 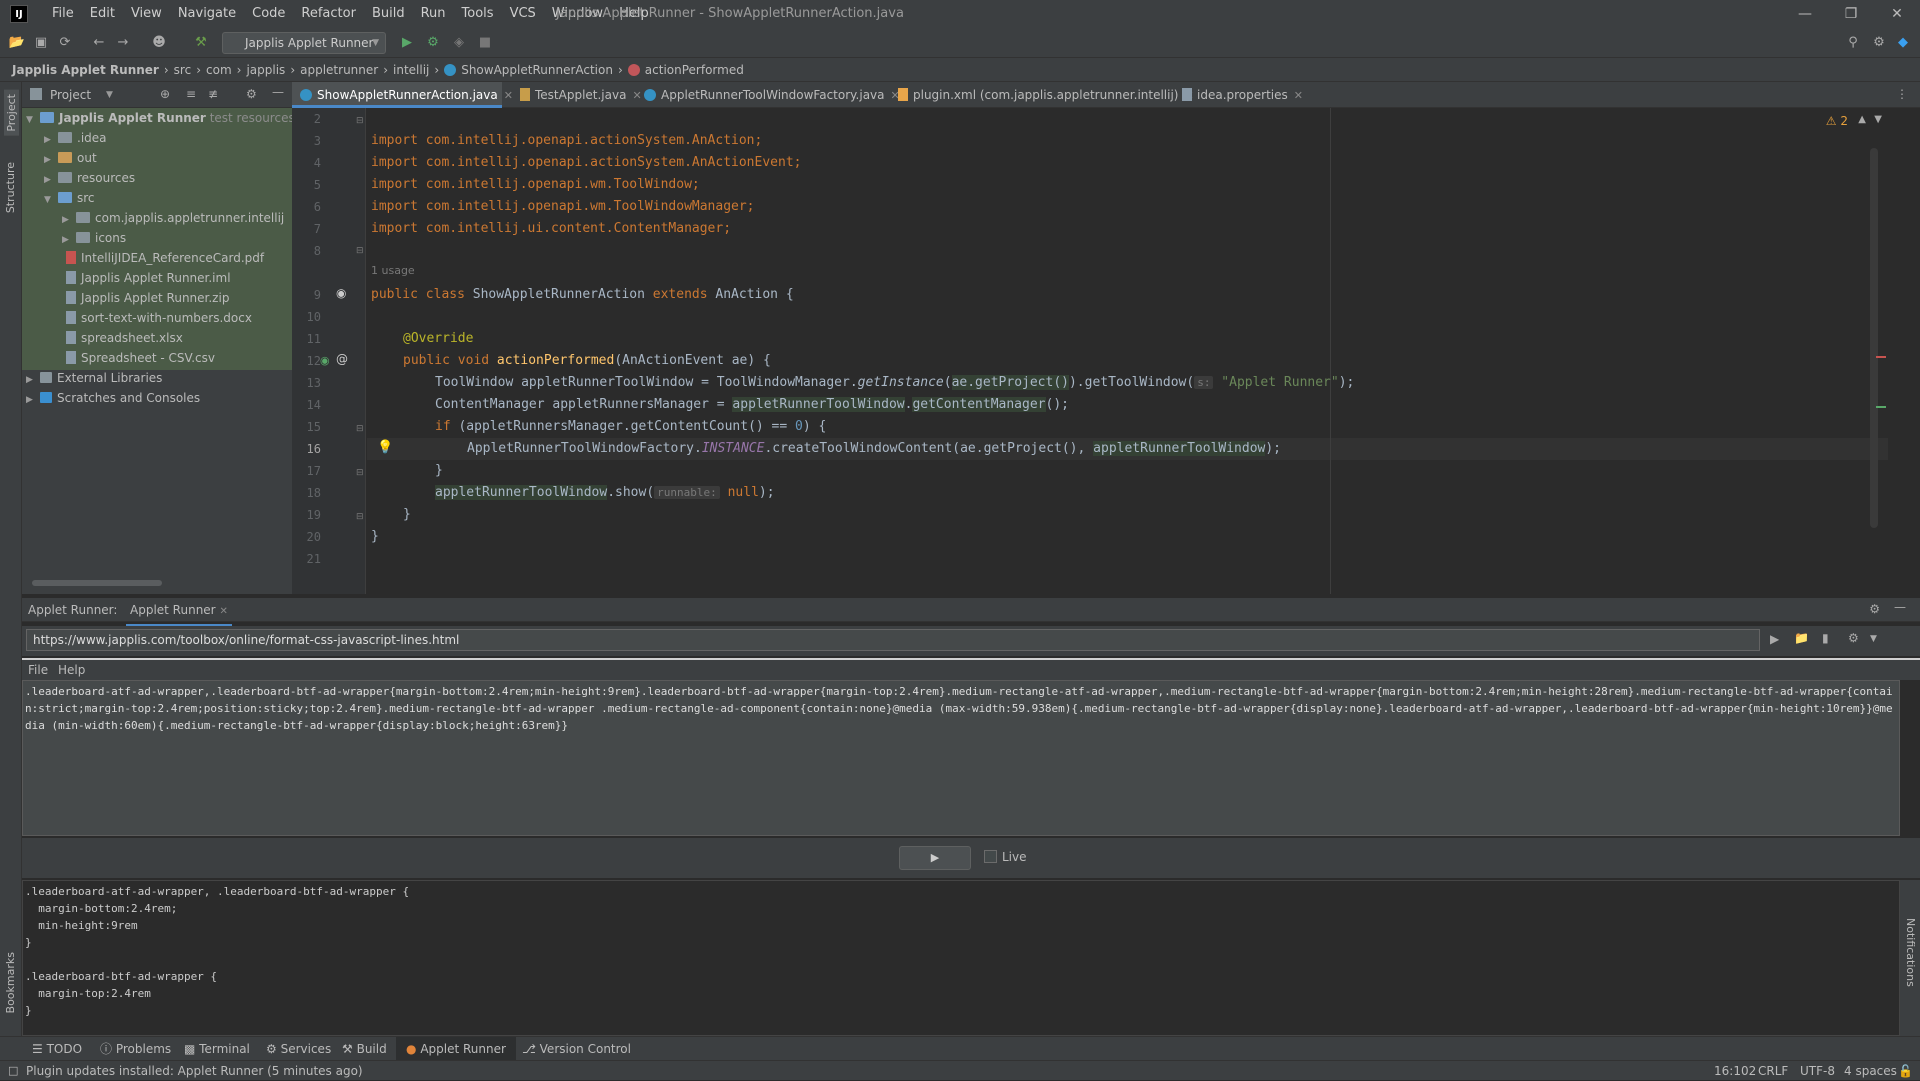 What do you see at coordinates (179, 612) in the screenshot?
I see `applet-runner-tab: Applet Runner ✕` at bounding box center [179, 612].